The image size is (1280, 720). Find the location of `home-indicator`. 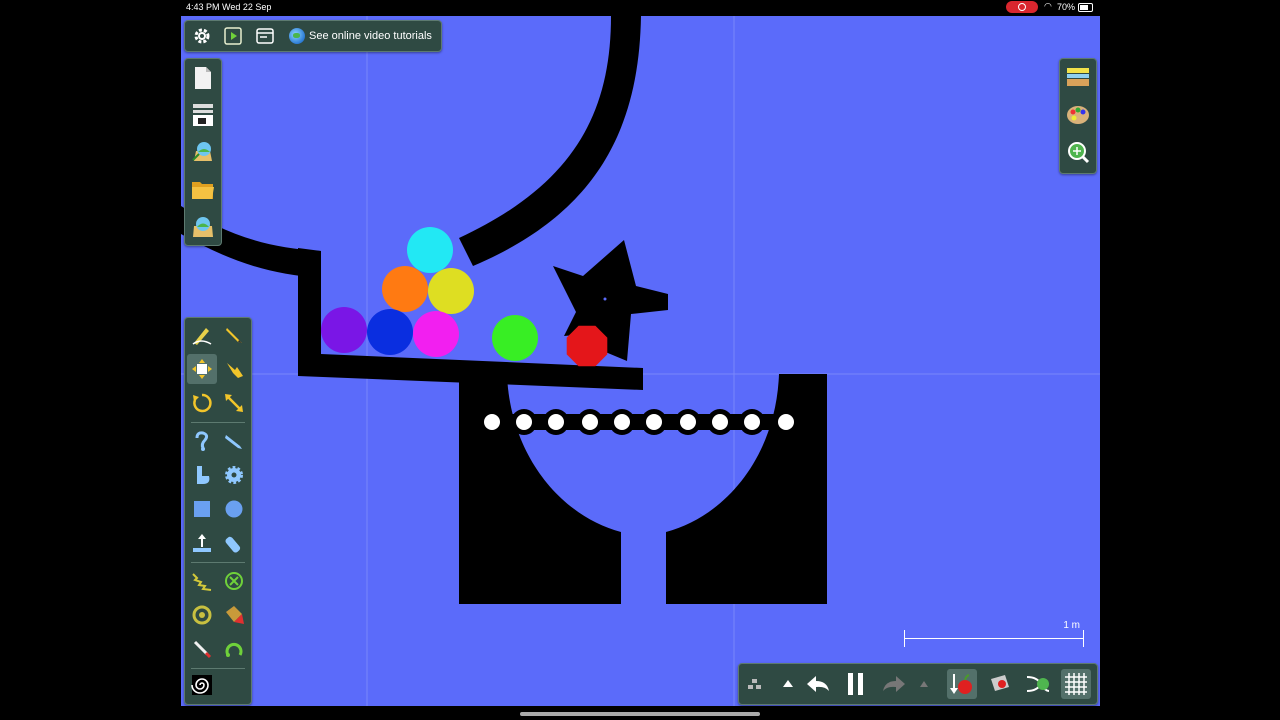

home-indicator is located at coordinates (640, 714).